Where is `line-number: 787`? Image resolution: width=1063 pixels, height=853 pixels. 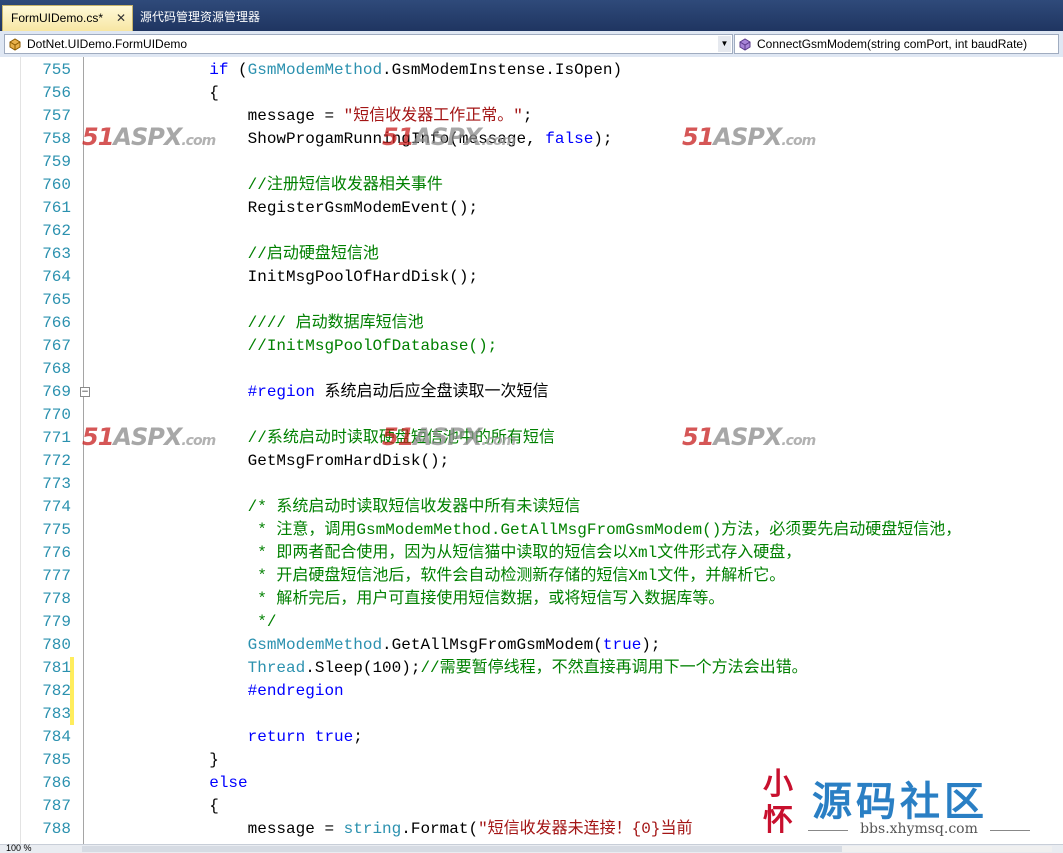 line-number: 787 is located at coordinates (56, 806).